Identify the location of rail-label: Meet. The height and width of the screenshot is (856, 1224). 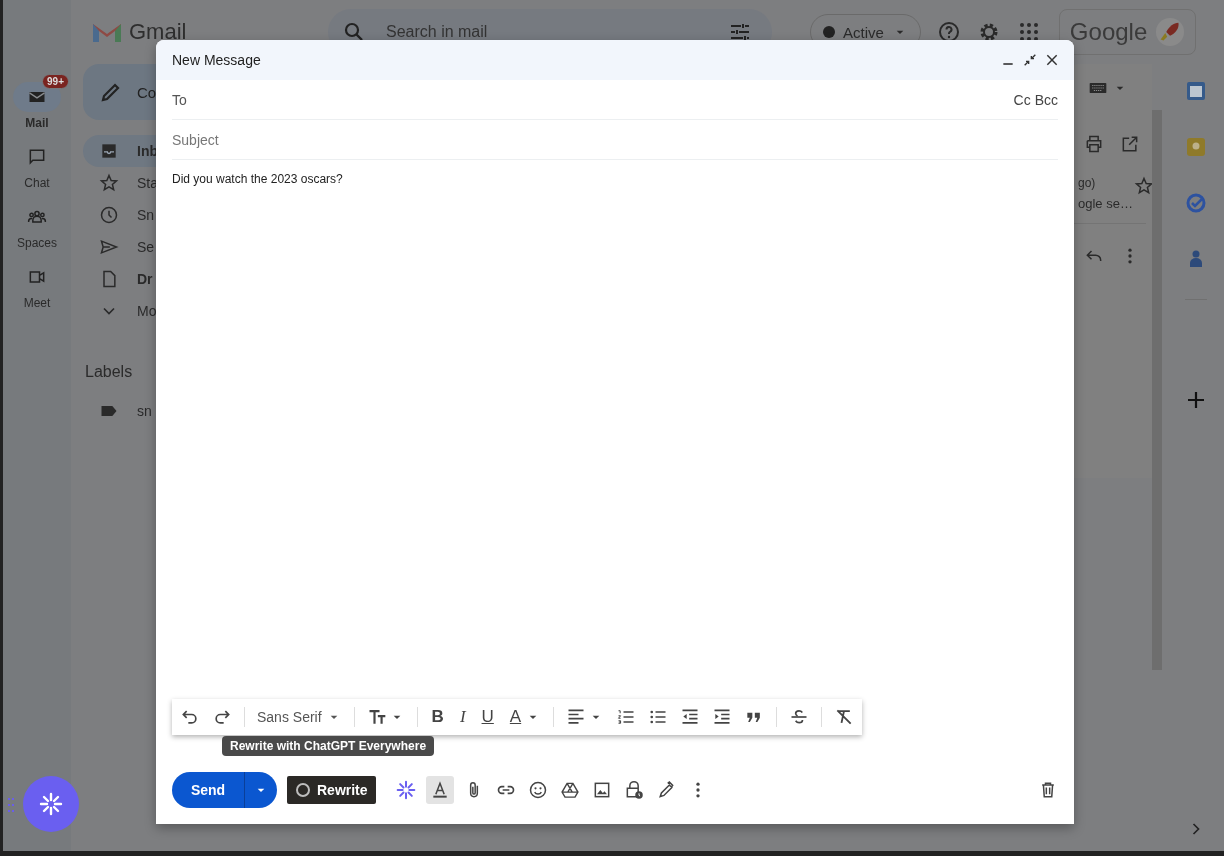
(37, 303).